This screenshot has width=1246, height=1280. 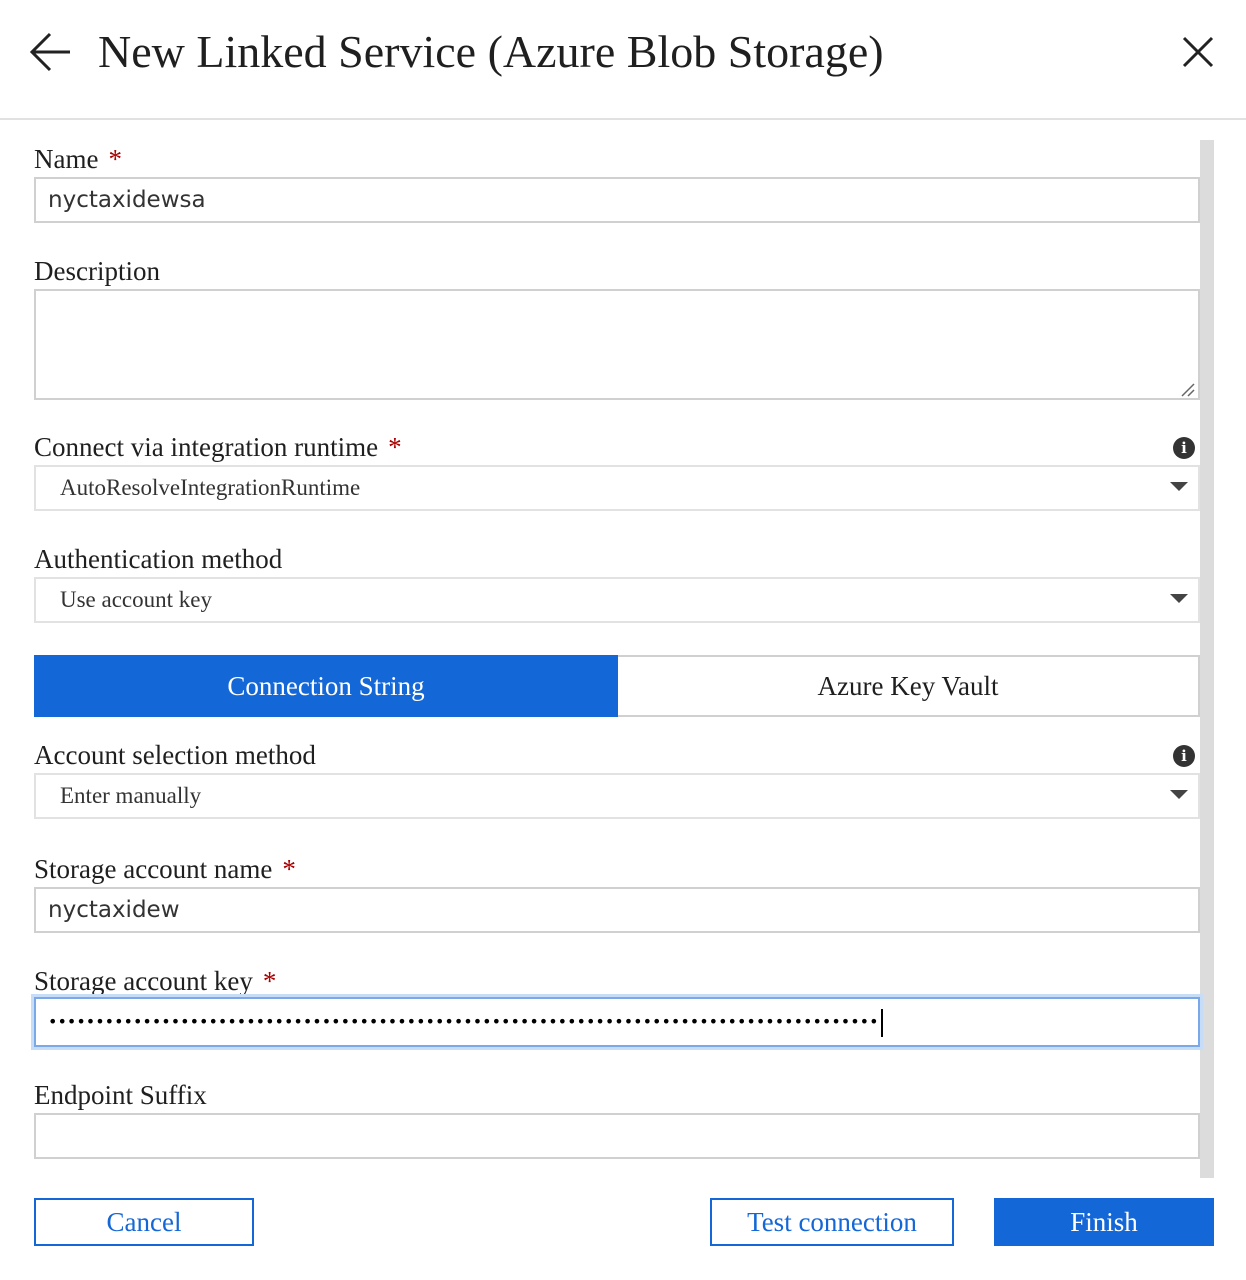 I want to click on cancel-button: Cancel, so click(x=144, y=1222).